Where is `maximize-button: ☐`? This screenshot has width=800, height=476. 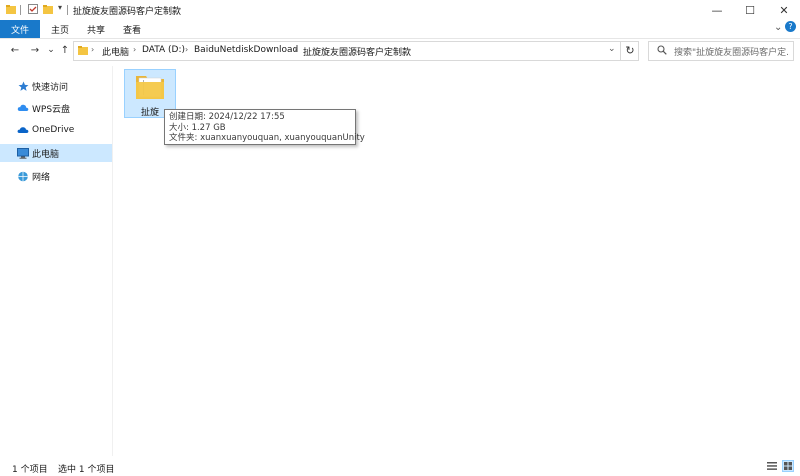 maximize-button: ☐ is located at coordinates (750, 10).